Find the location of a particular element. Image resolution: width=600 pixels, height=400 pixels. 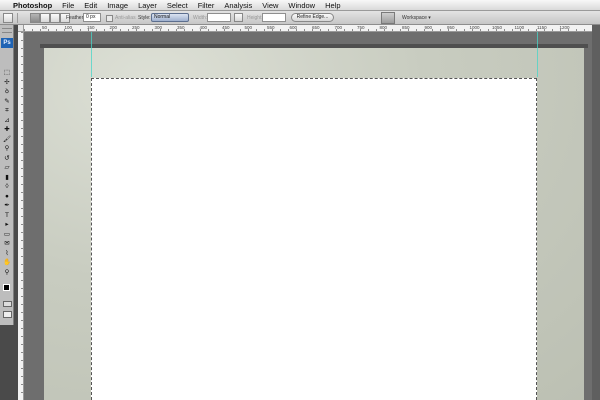

crop-tool-icon: ⌗ is located at coordinates (7, 110).